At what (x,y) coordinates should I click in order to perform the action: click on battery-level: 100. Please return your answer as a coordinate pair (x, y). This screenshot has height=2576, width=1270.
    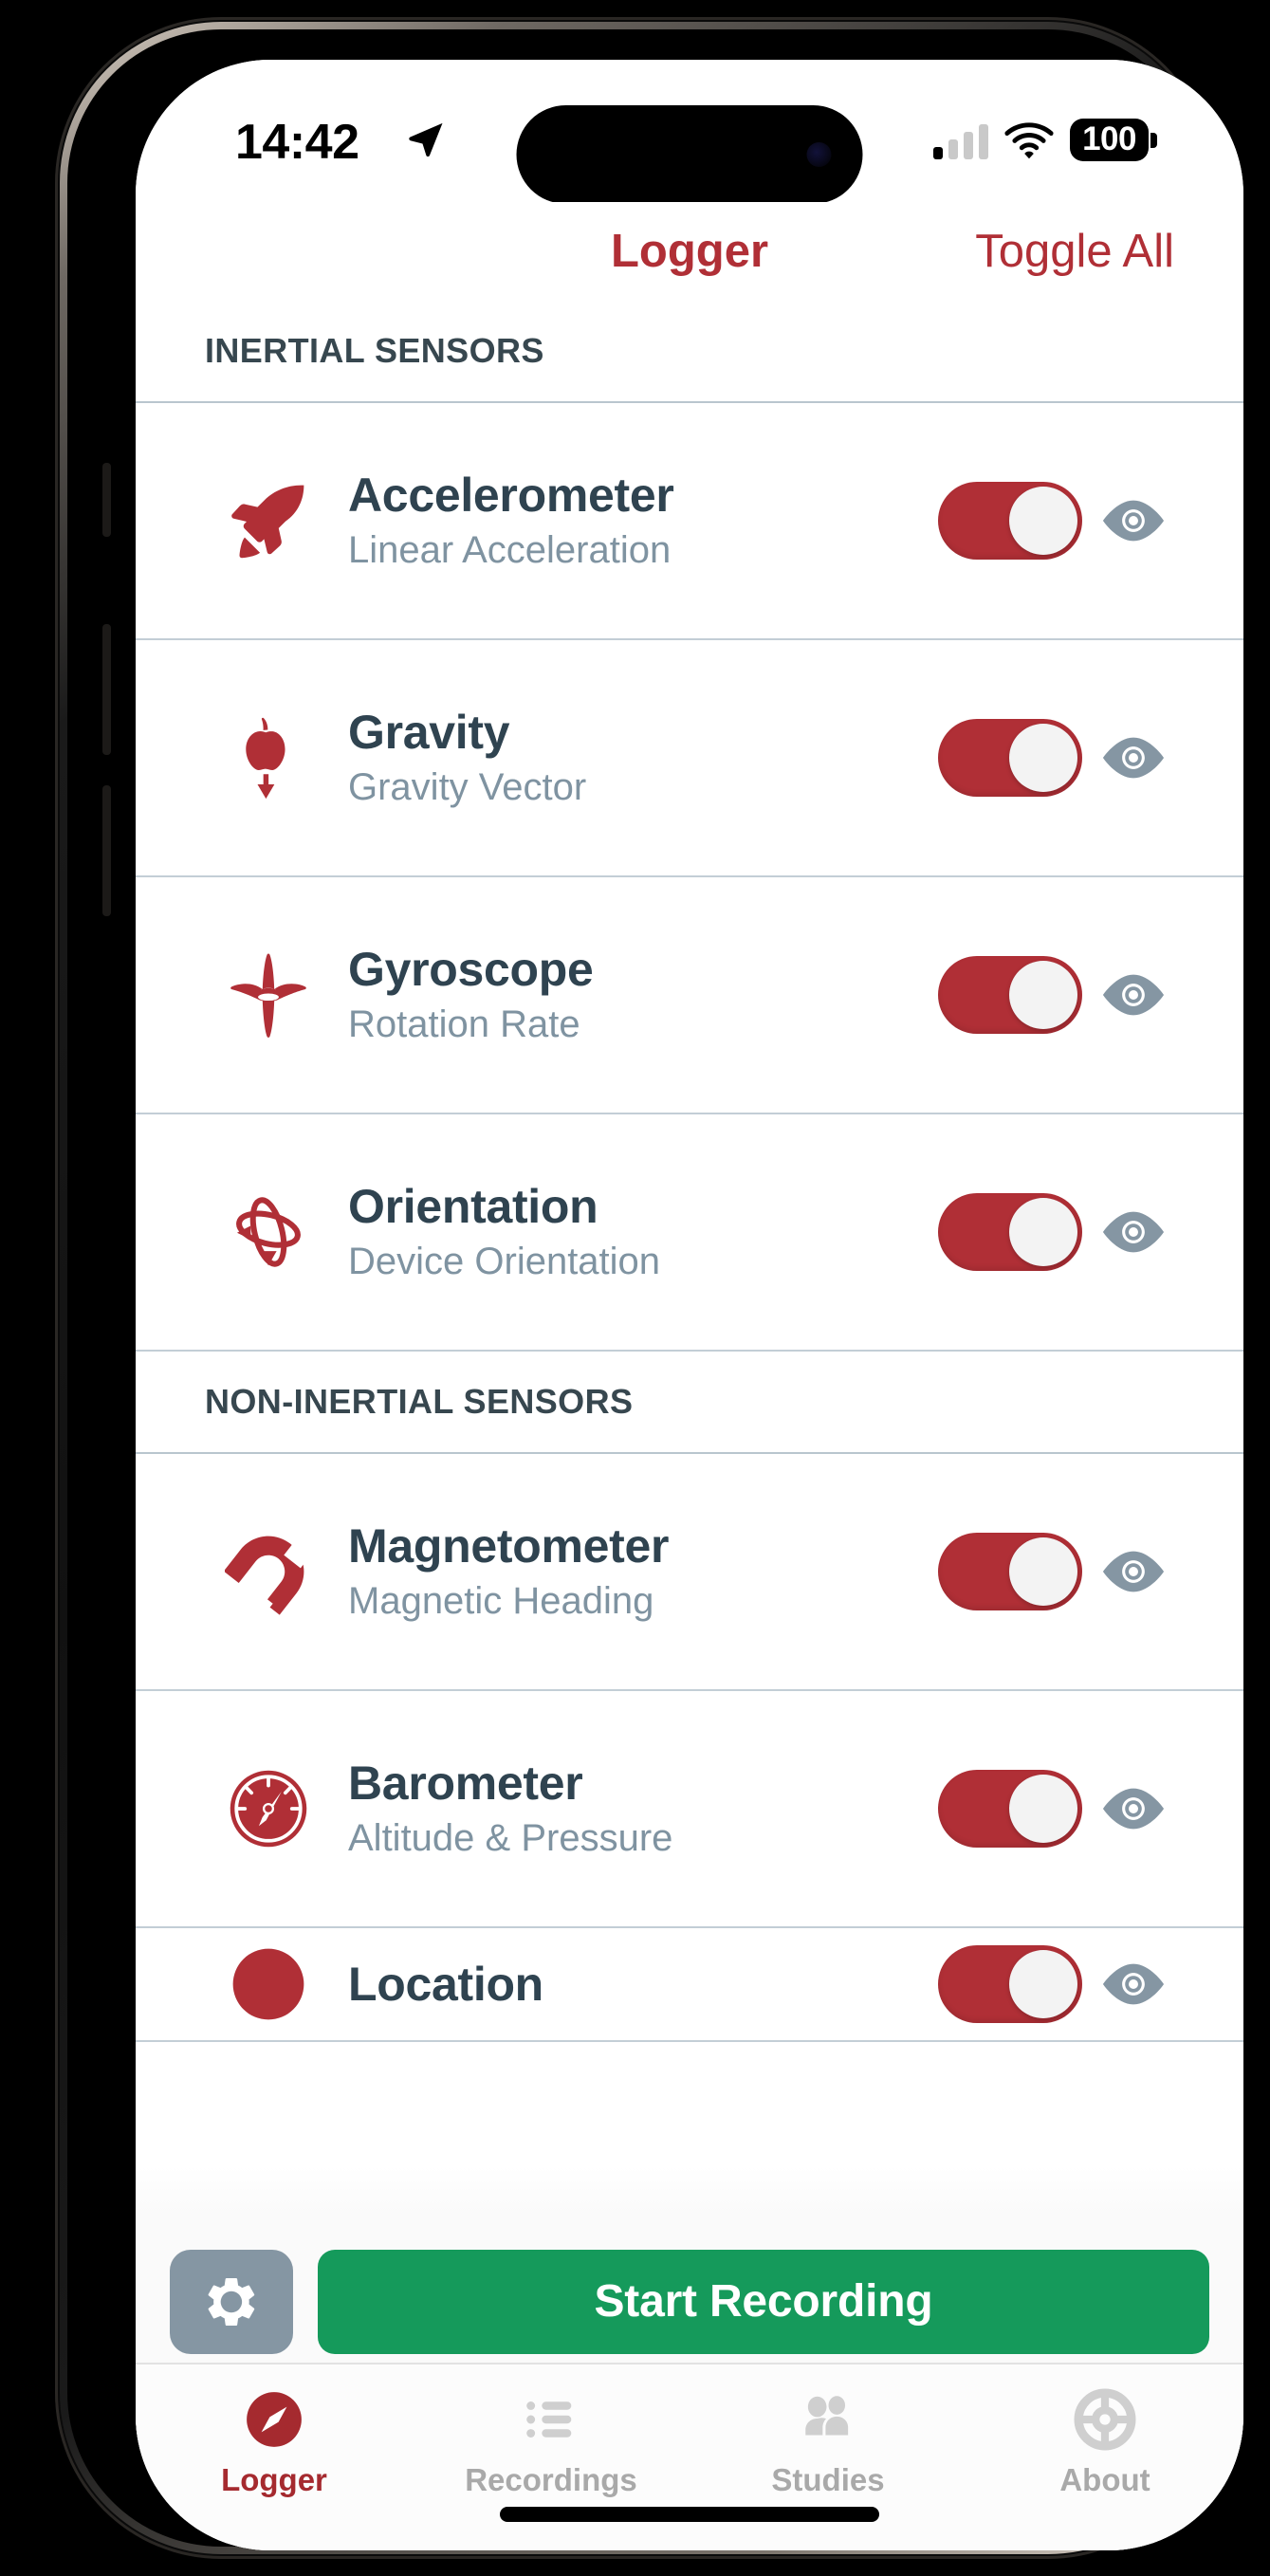
    Looking at the image, I should click on (1109, 138).